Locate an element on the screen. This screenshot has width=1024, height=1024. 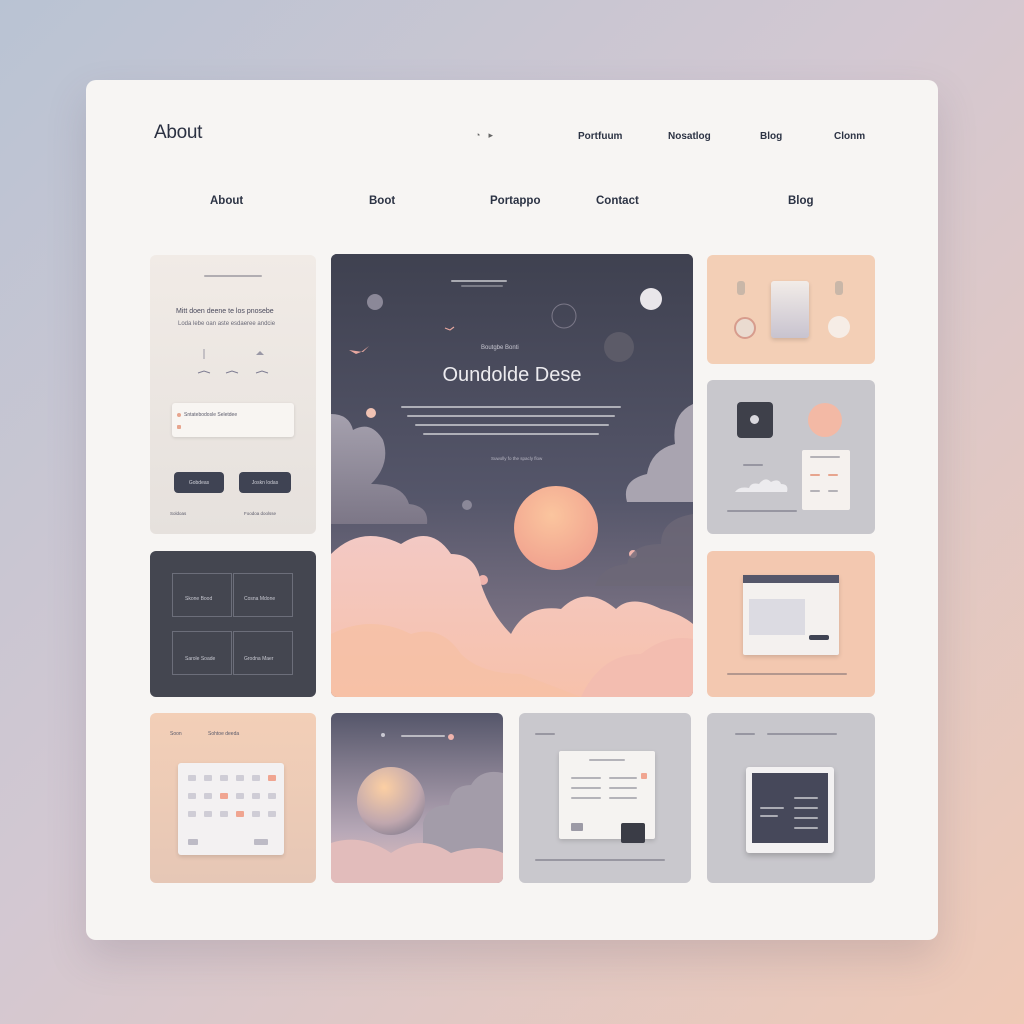
calendar-heading: Sohtoe deeda is located at coordinates (224, 734).